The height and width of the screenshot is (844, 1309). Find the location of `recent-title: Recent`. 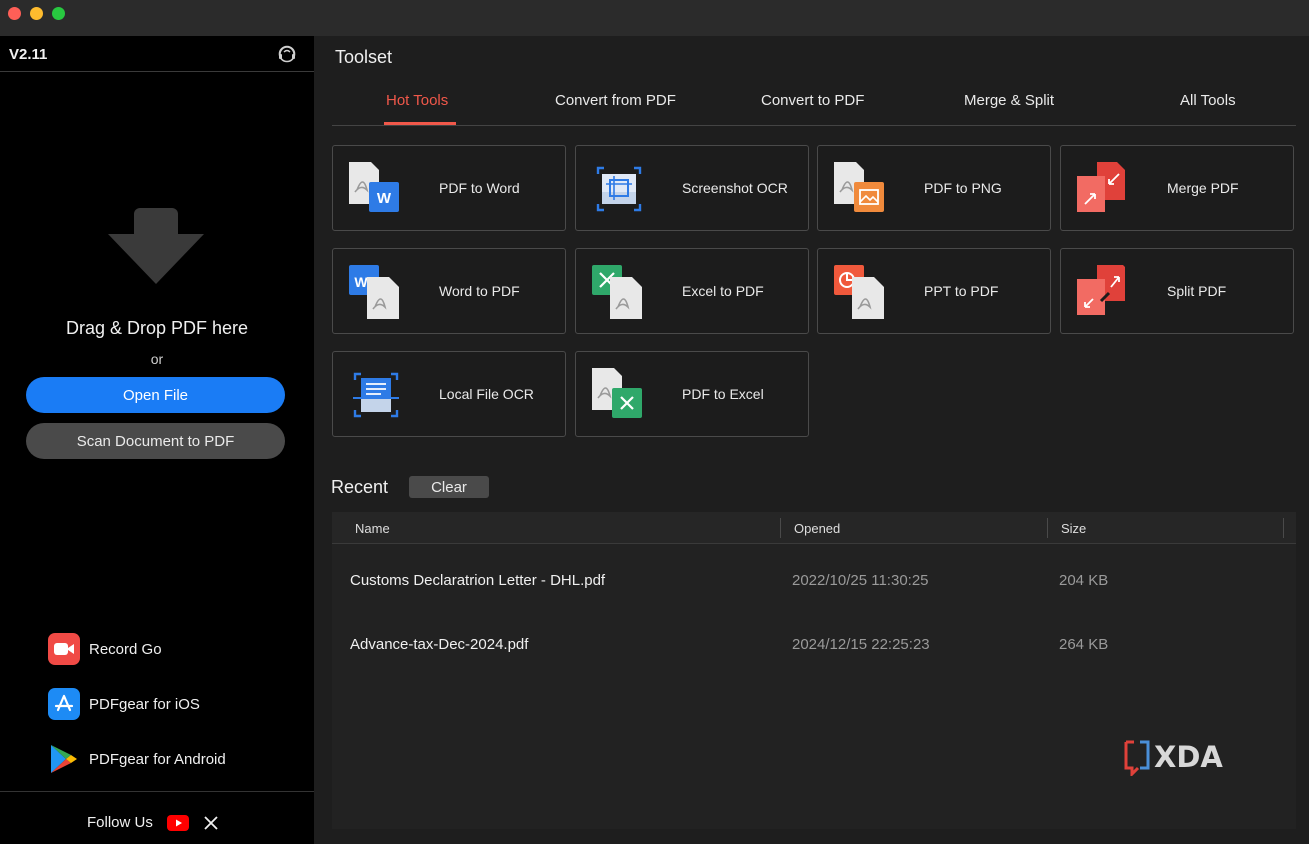

recent-title: Recent is located at coordinates (360, 487).